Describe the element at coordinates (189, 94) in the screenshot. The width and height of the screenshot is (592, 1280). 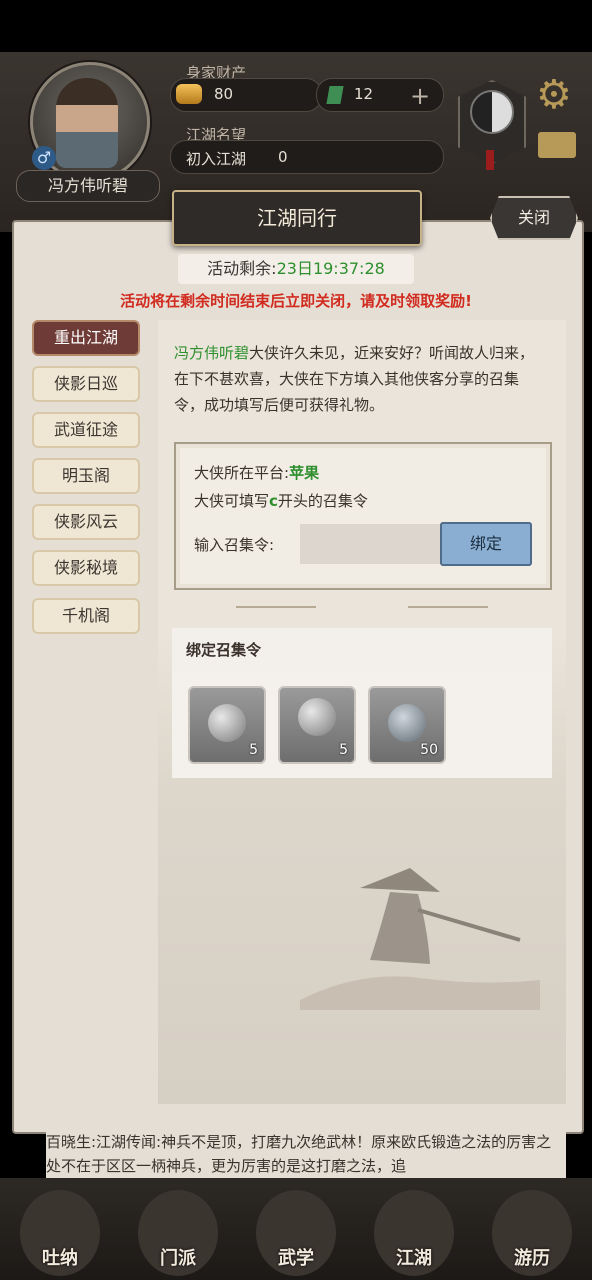
I see `gold-ingot-icon` at that location.